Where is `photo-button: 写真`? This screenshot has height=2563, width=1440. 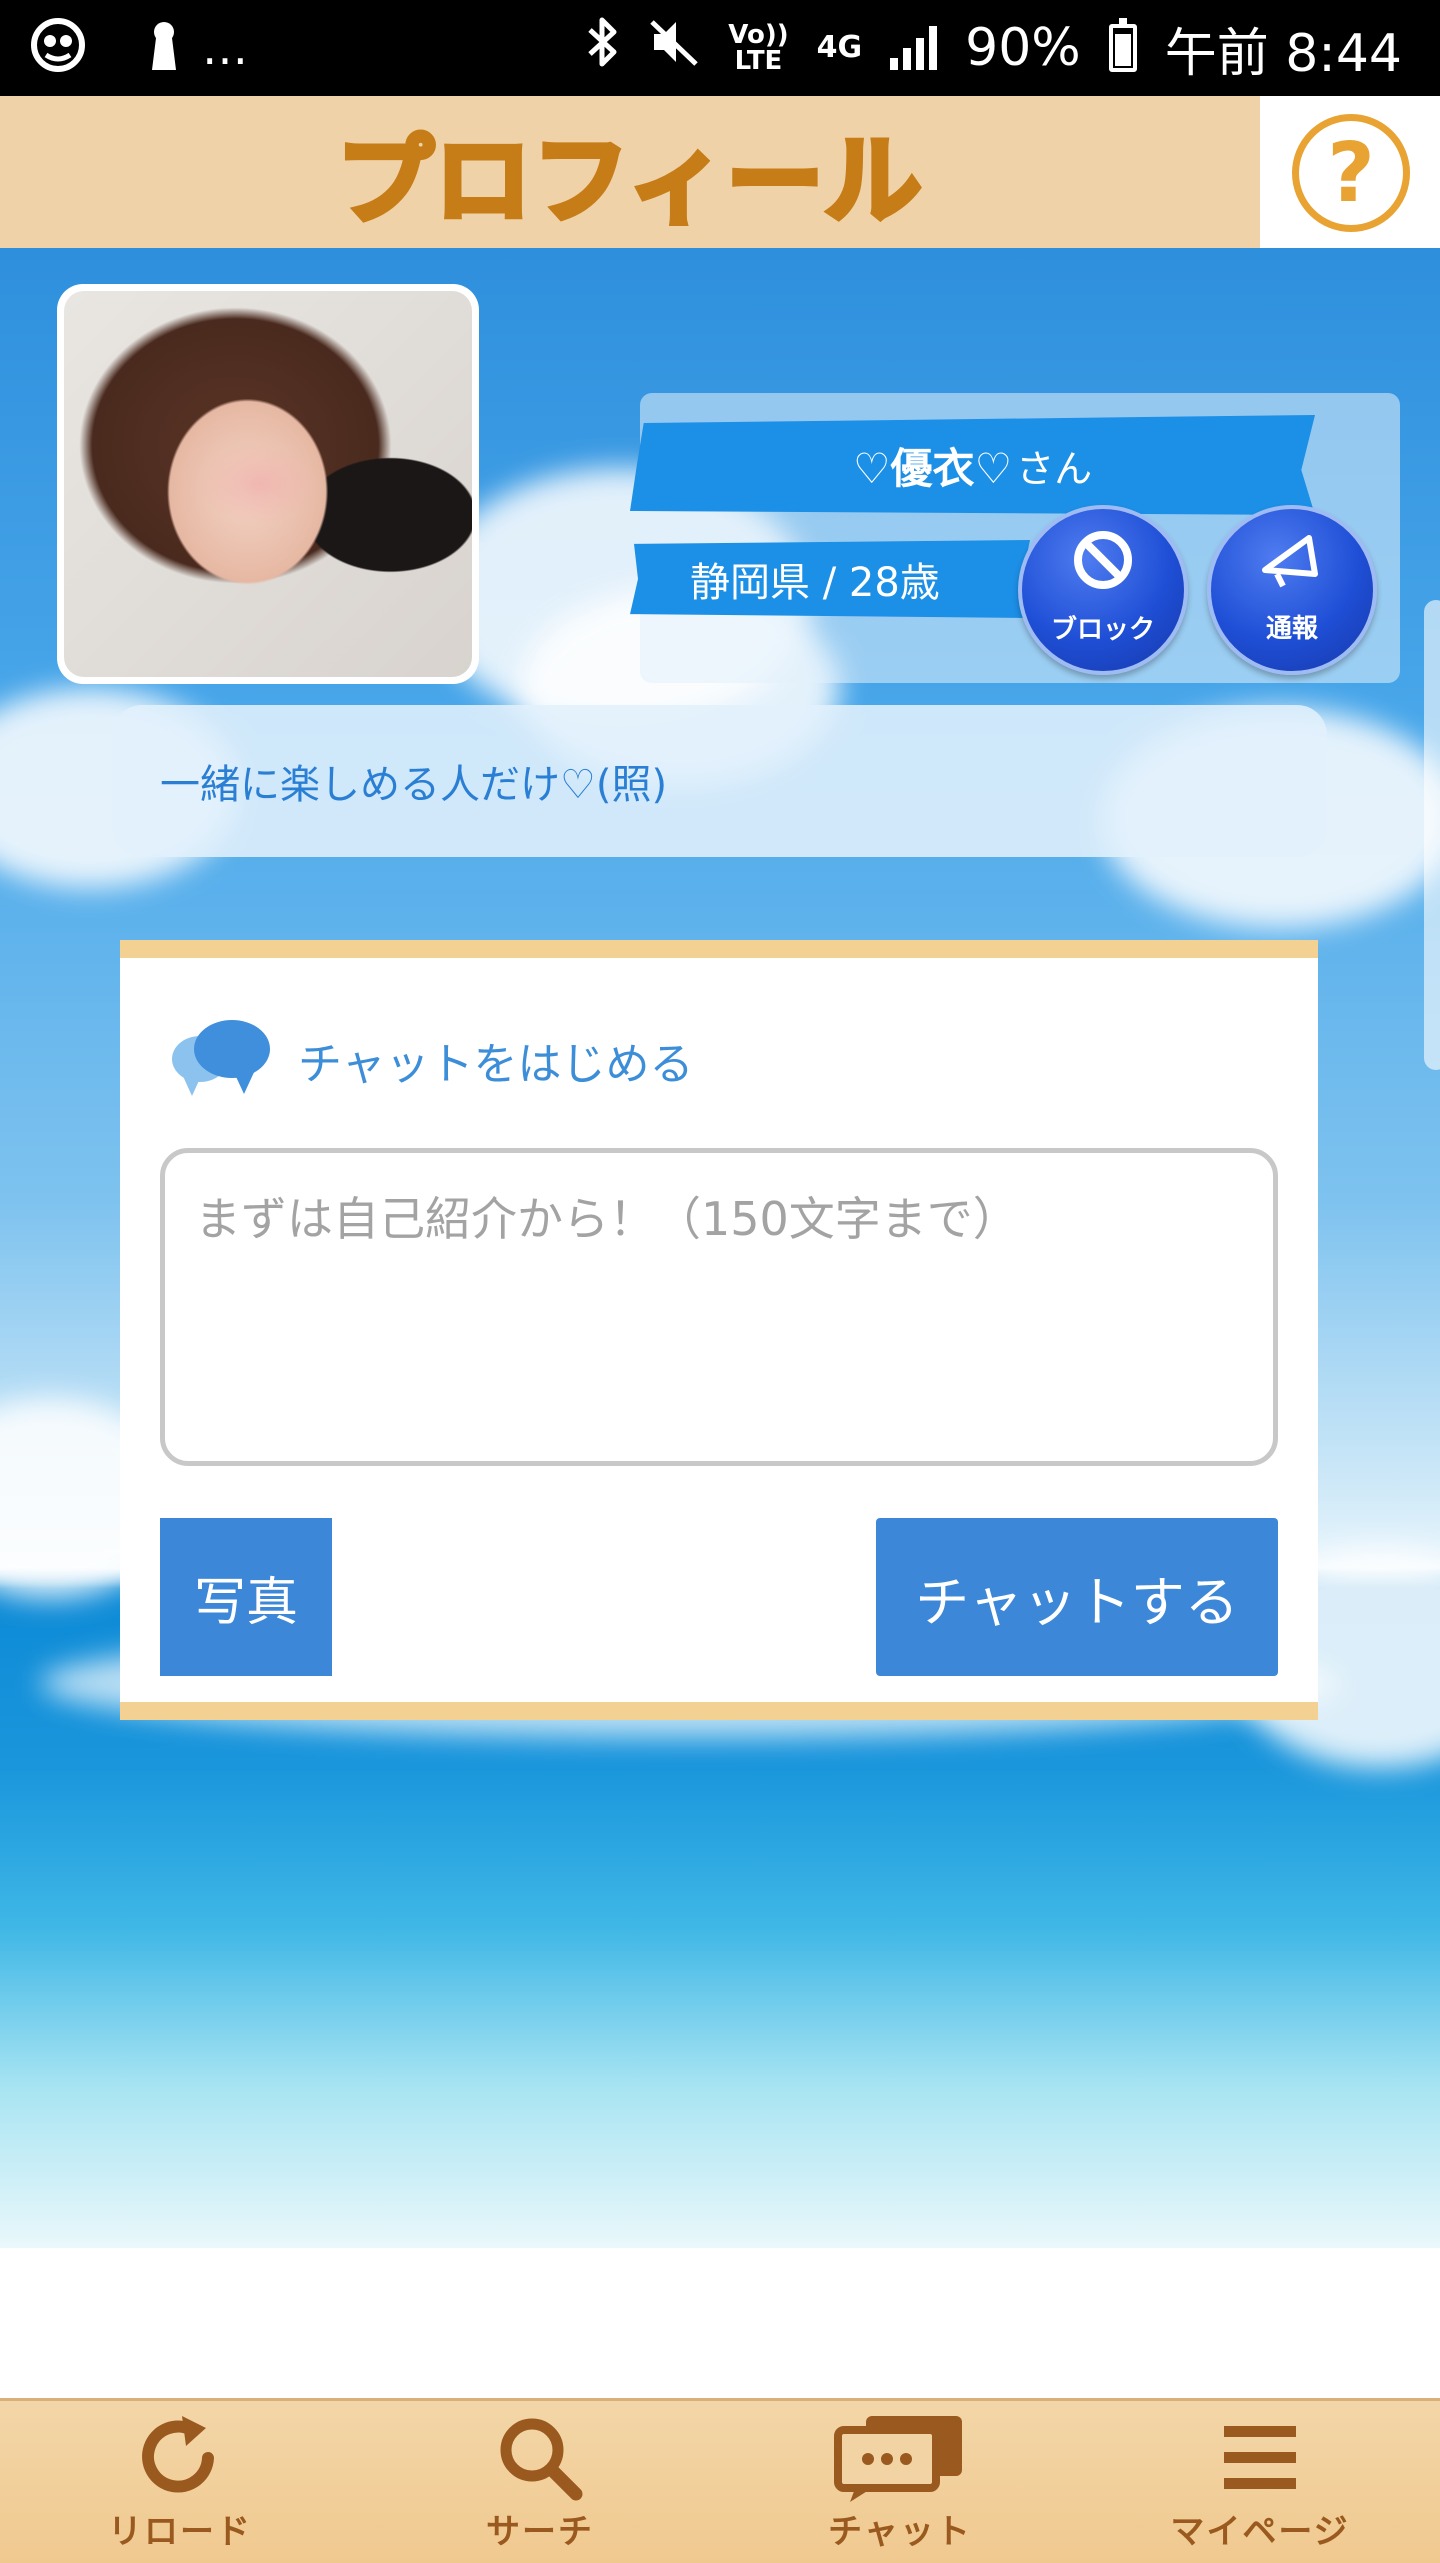
photo-button: 写真 is located at coordinates (246, 1597).